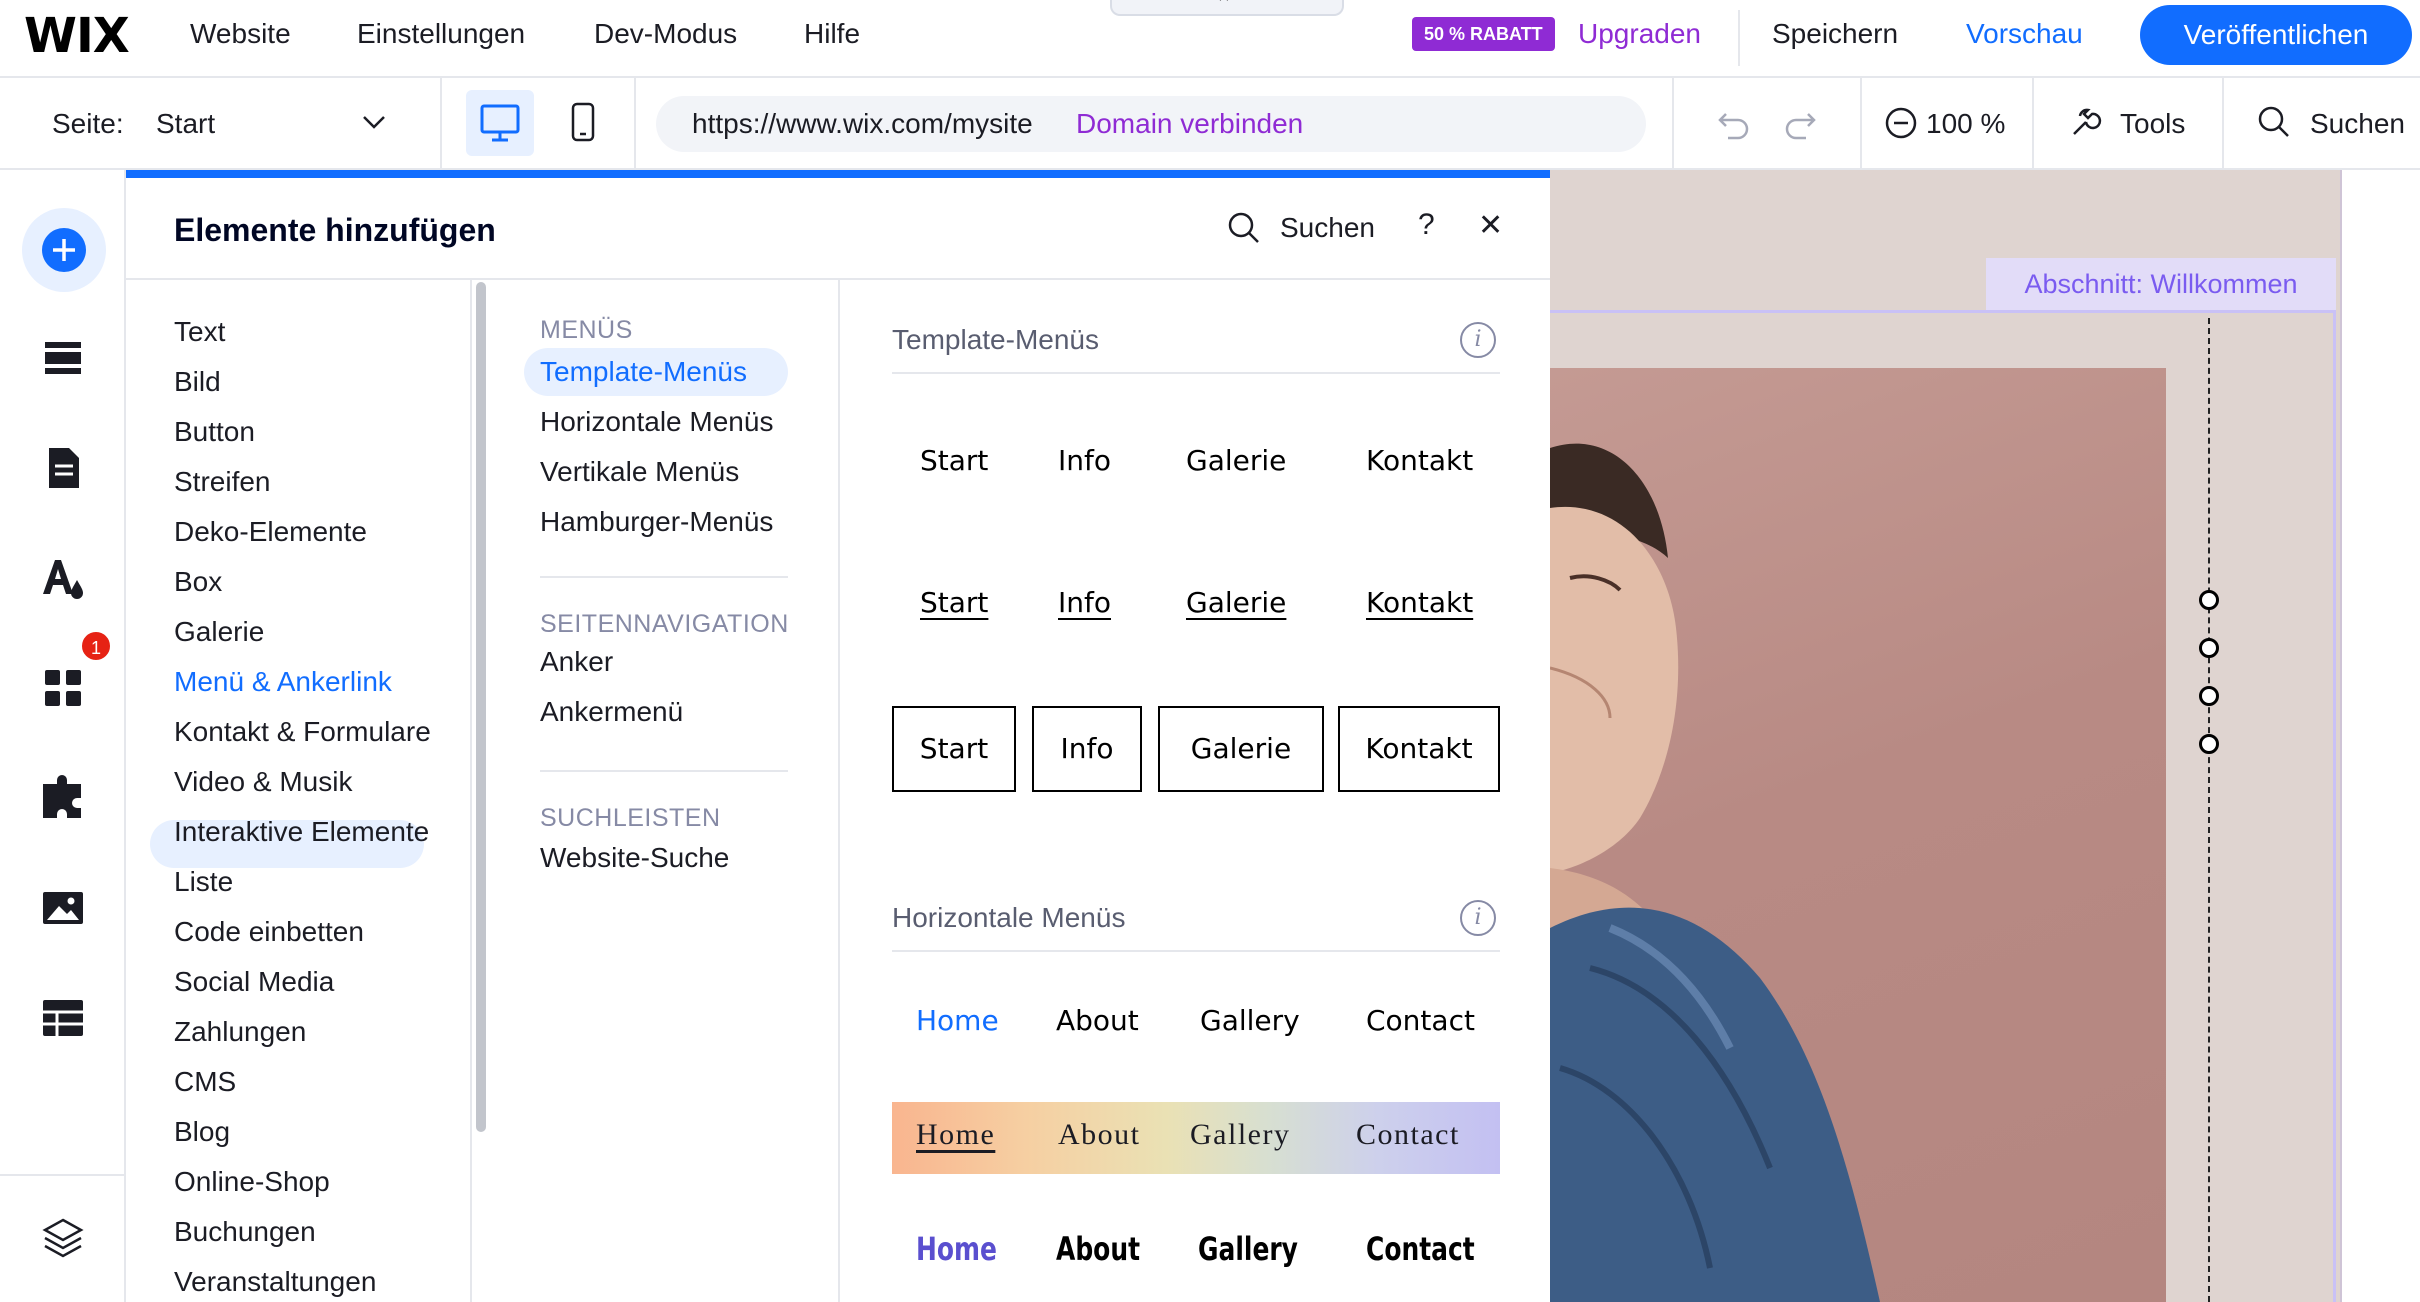 This screenshot has width=2420, height=1302. I want to click on close-button: ✕, so click(1490, 225).